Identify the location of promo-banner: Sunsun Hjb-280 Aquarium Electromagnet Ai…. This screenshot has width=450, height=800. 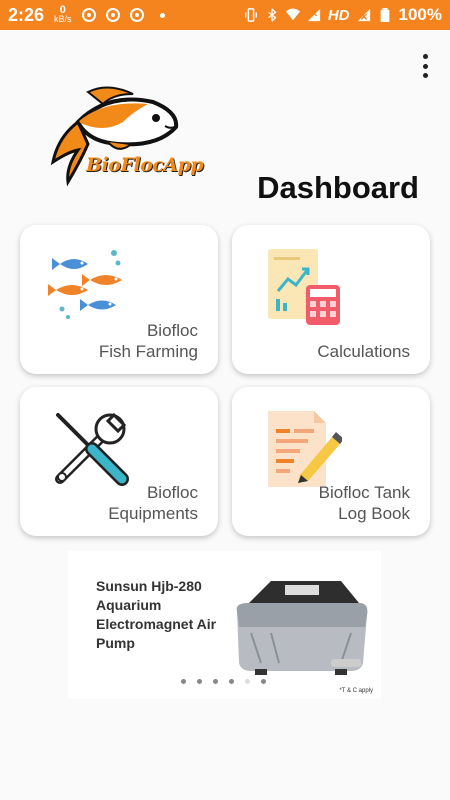
(224, 625).